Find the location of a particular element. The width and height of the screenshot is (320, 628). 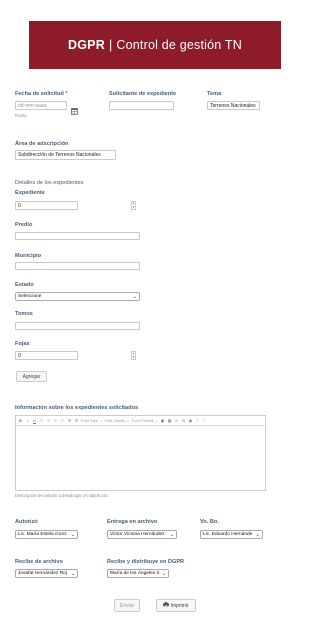

header-brand: DGPR is located at coordinates (86, 45).